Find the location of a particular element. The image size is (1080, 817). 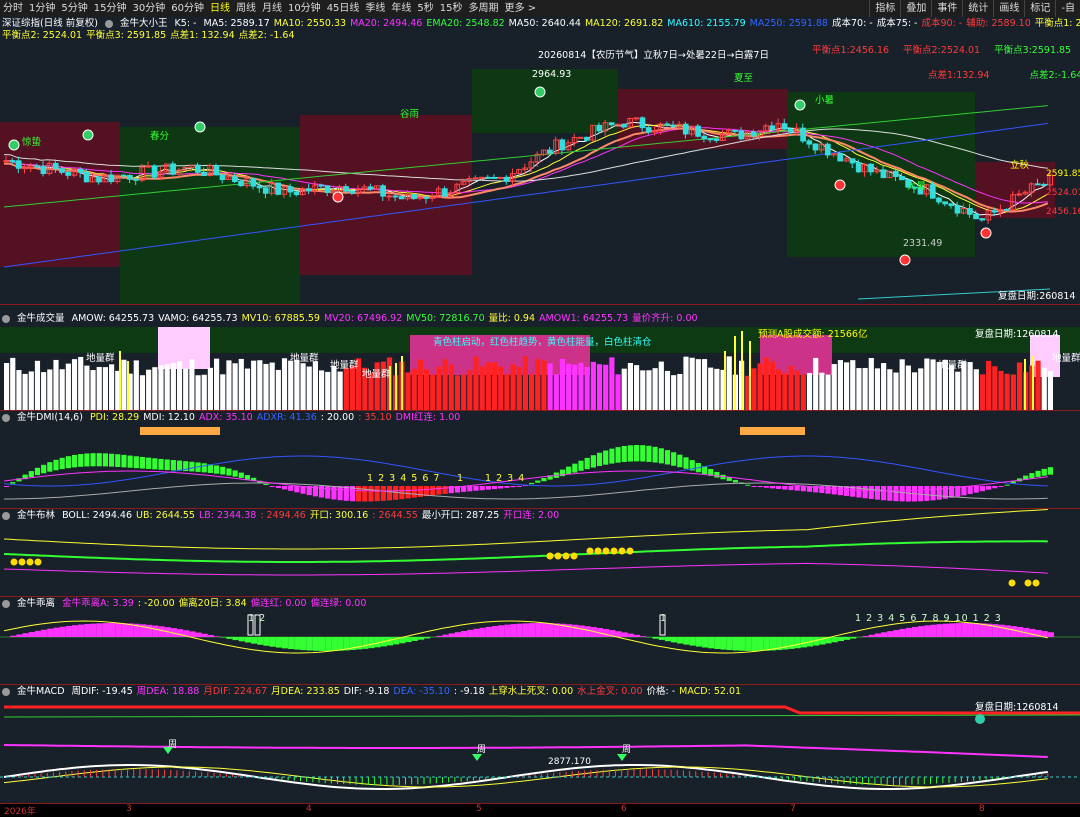

tool-tab-5: 标记 is located at coordinates (1039, 8).